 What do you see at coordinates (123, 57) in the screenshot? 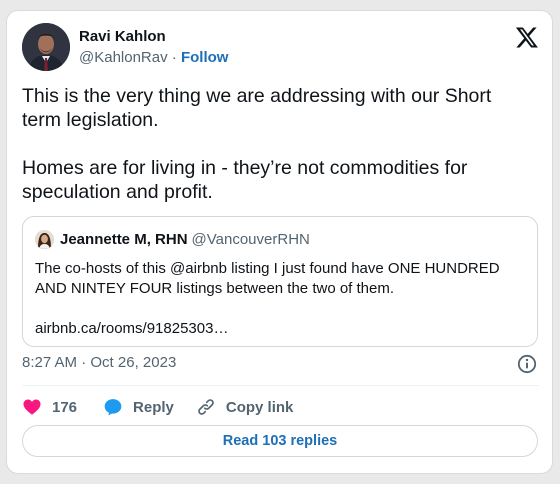
I see `author-handle: @KahlonRav` at bounding box center [123, 57].